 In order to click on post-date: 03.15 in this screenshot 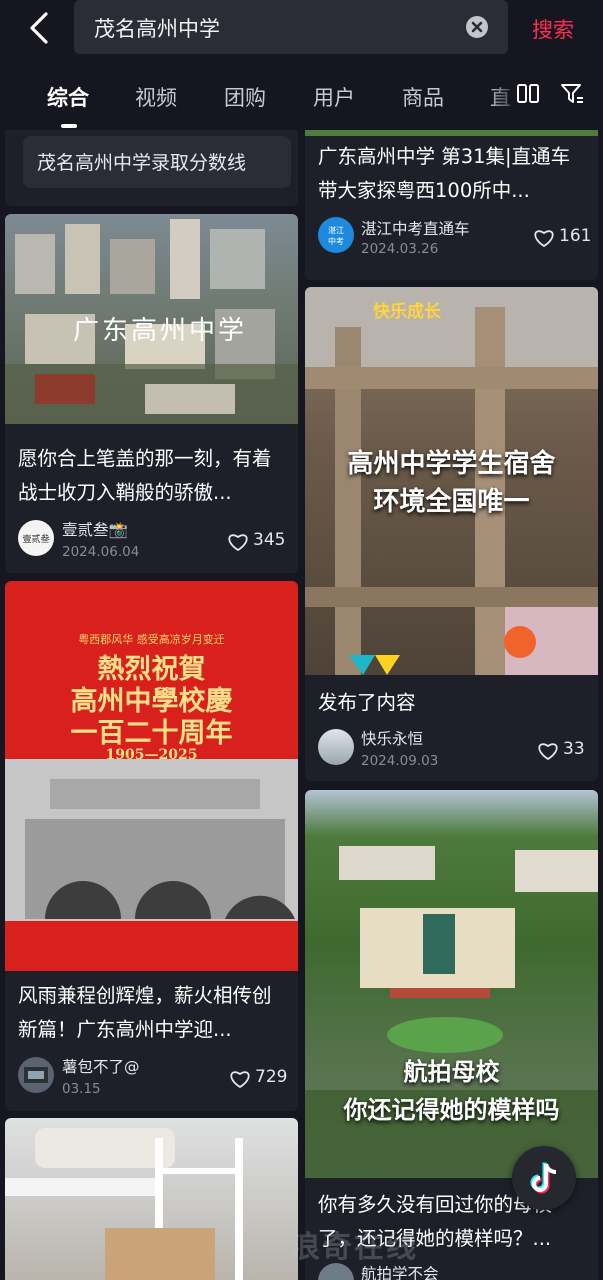, I will do `click(81, 1089)`.